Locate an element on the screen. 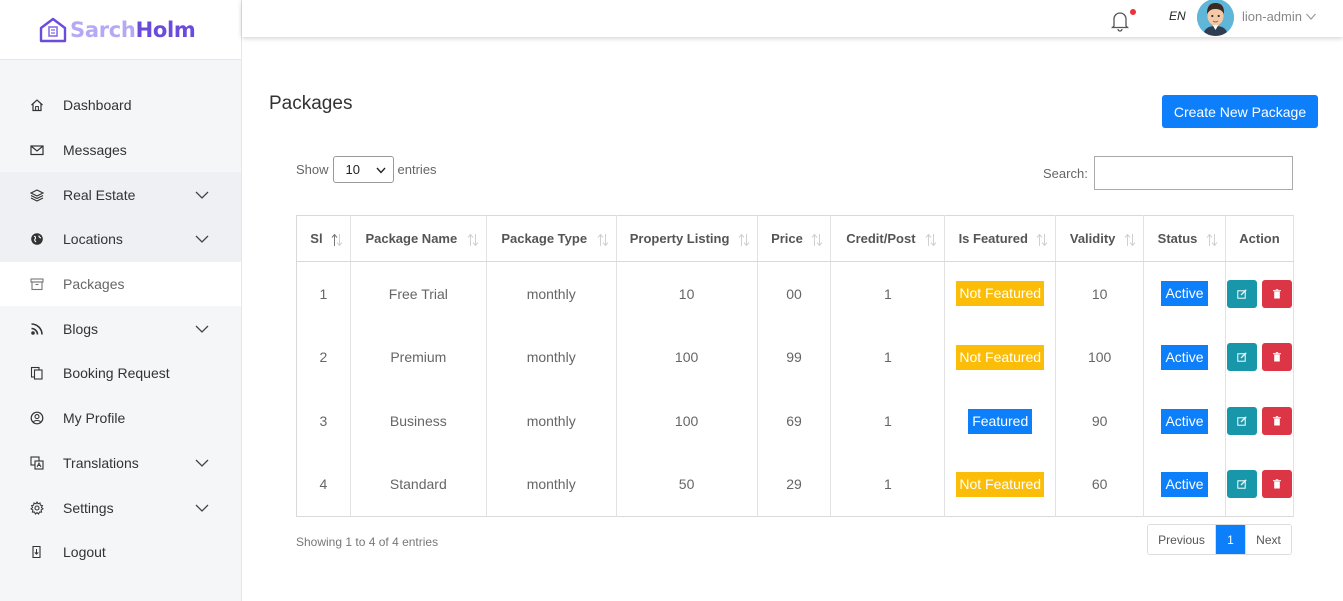 The image size is (1343, 601). column-header-package-type: Package Type is located at coordinates (551, 238).